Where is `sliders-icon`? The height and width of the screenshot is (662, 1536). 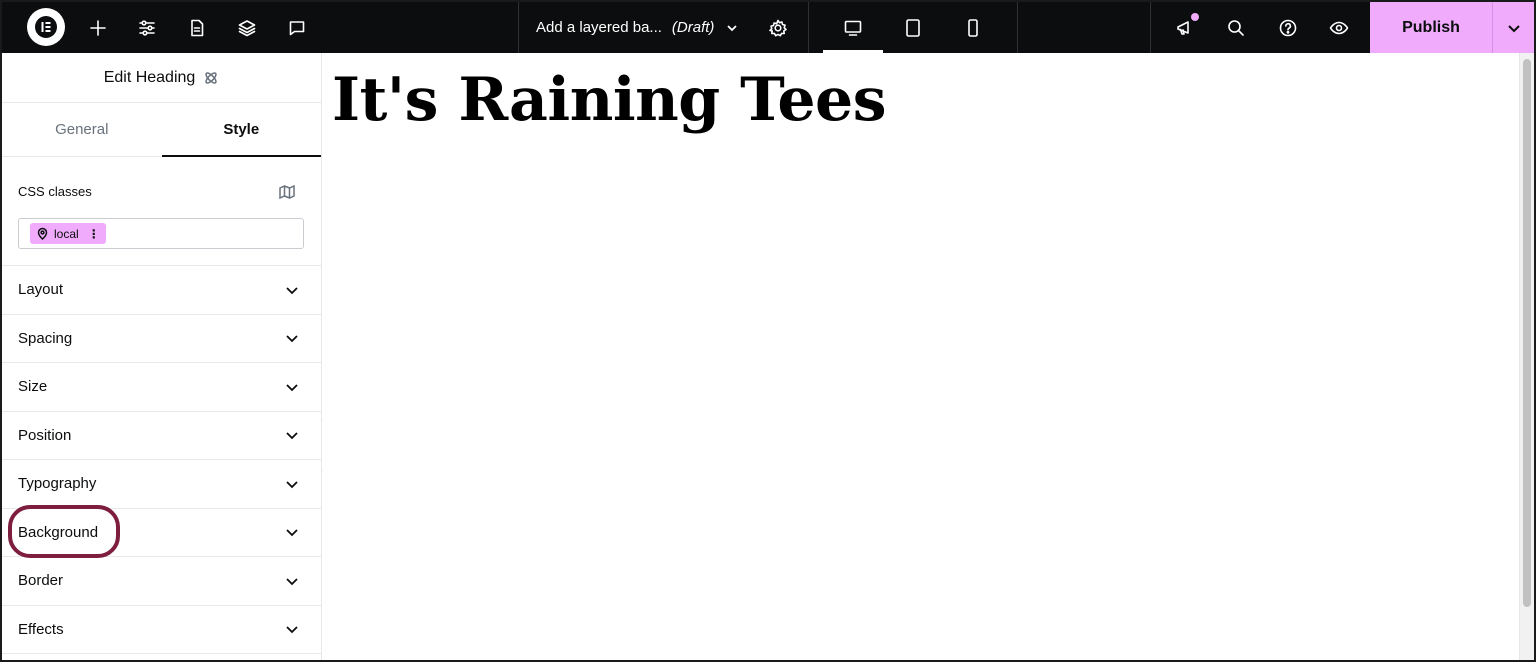 sliders-icon is located at coordinates (147, 27).